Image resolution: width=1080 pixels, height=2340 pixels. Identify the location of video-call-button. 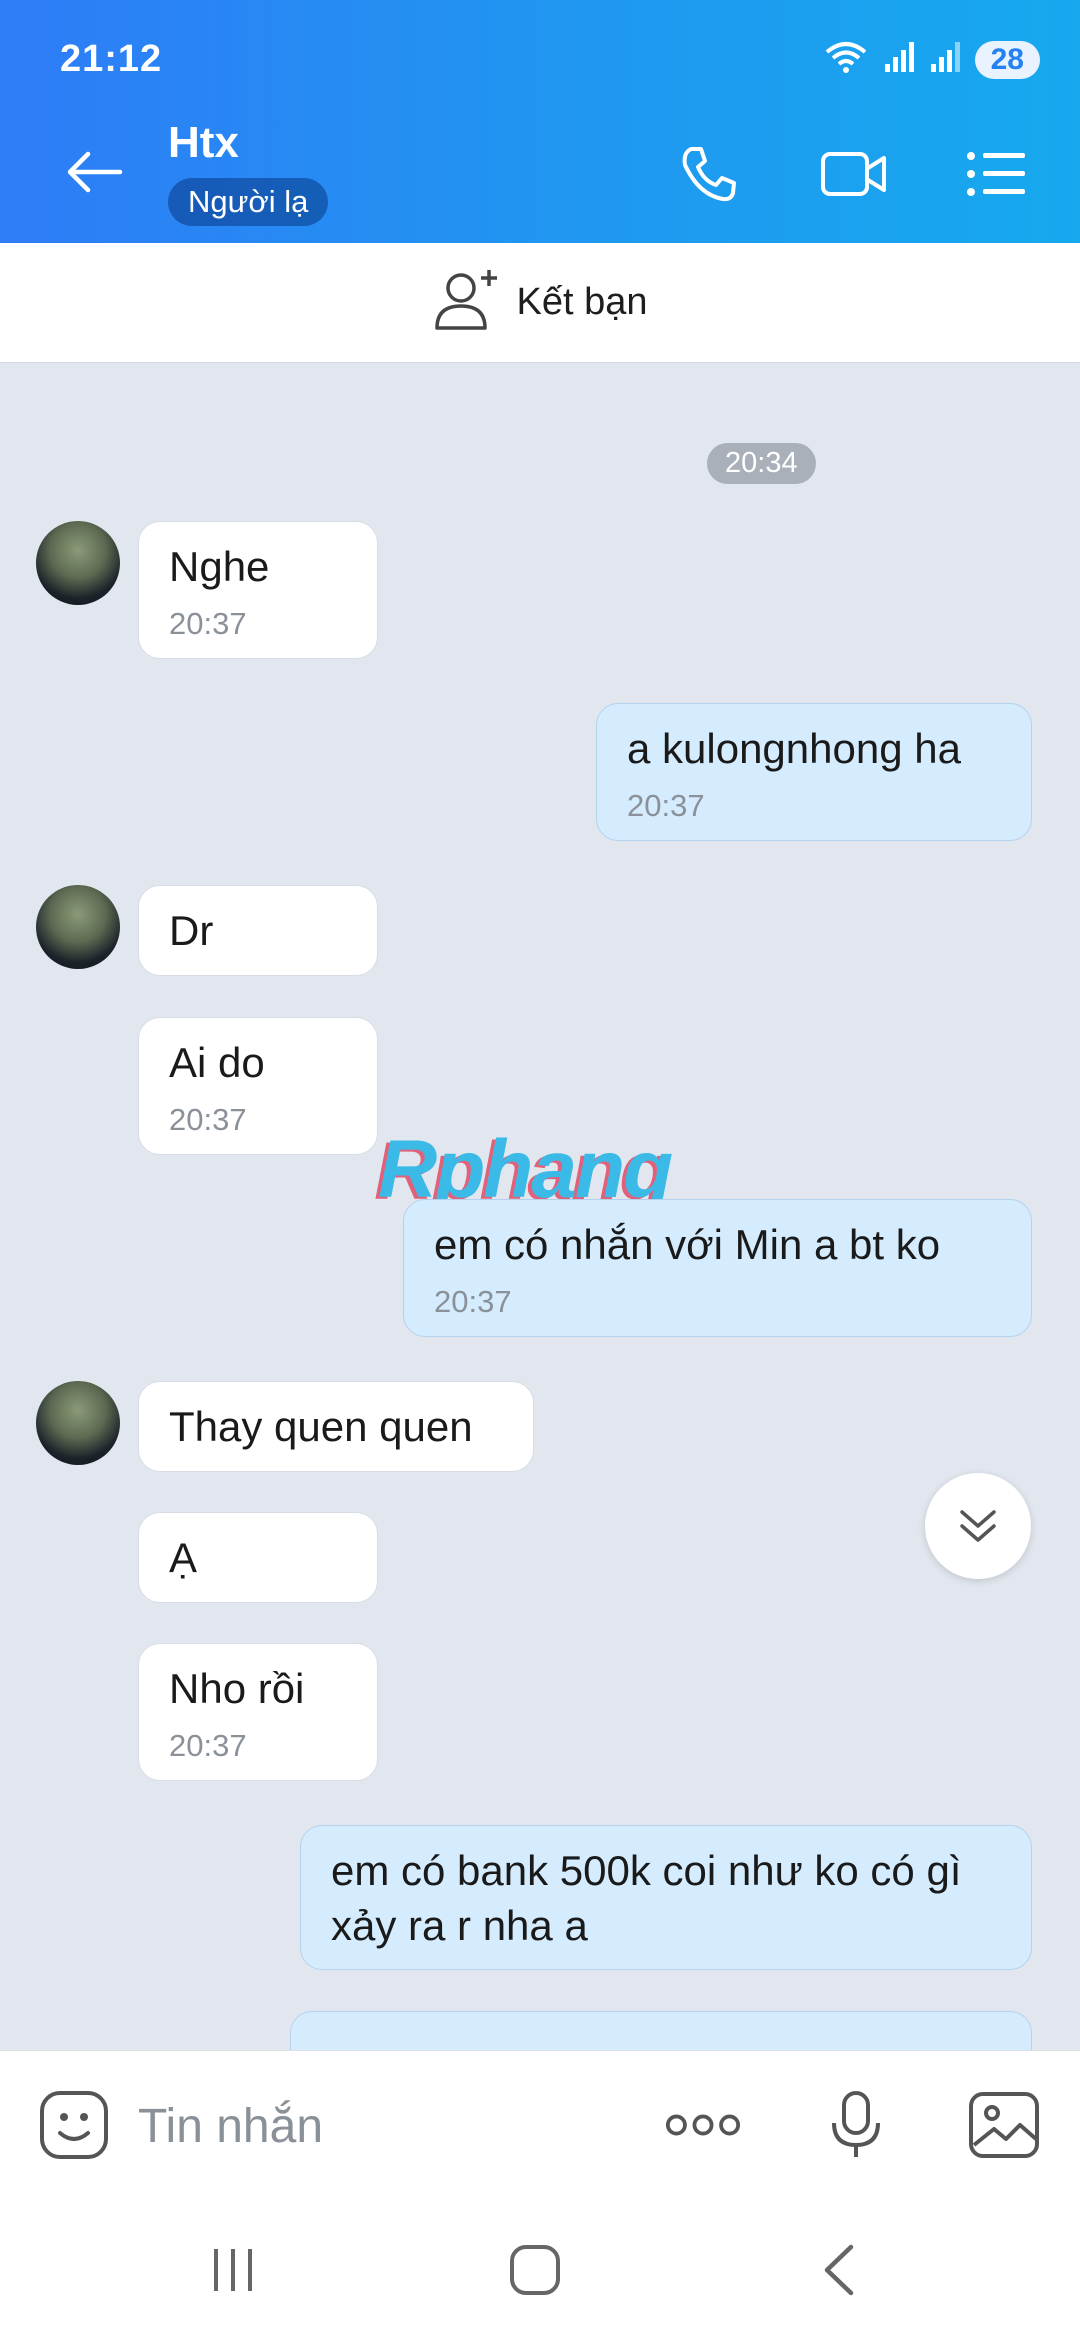
(854, 174).